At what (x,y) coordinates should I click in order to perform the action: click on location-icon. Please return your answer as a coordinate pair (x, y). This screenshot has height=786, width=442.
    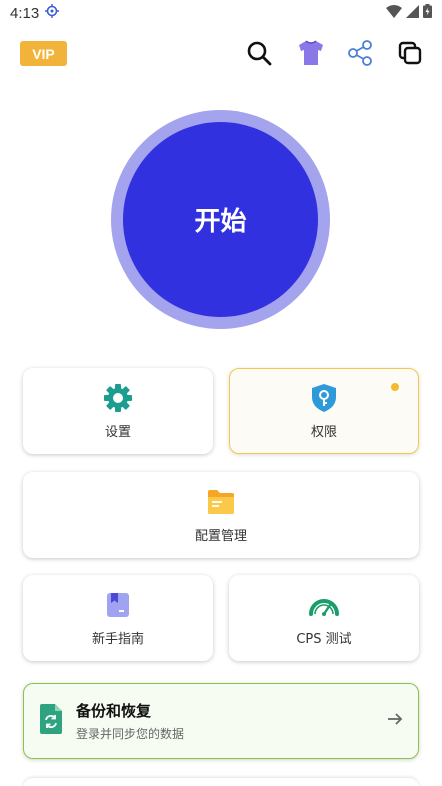
    Looking at the image, I should click on (52, 13).